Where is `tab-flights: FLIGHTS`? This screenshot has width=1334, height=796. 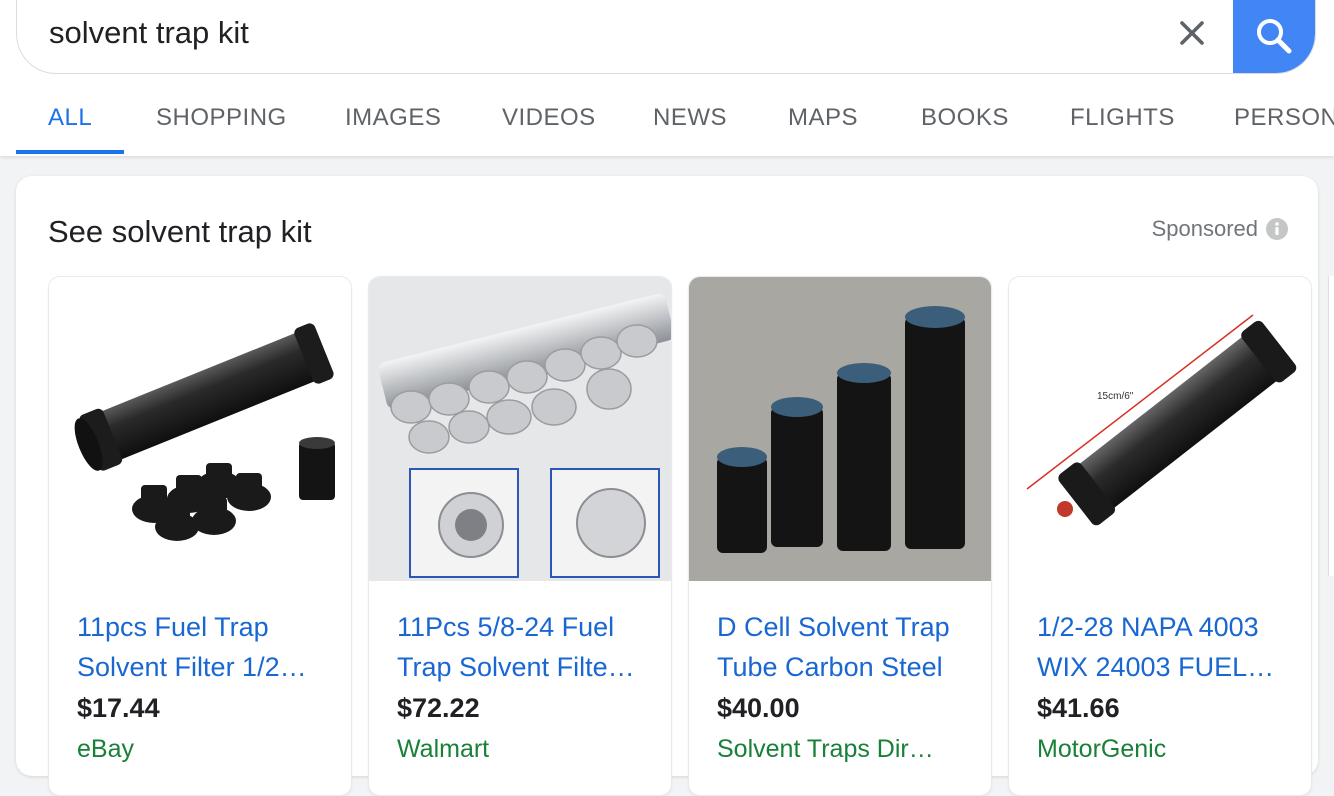 tab-flights: FLIGHTS is located at coordinates (1122, 118).